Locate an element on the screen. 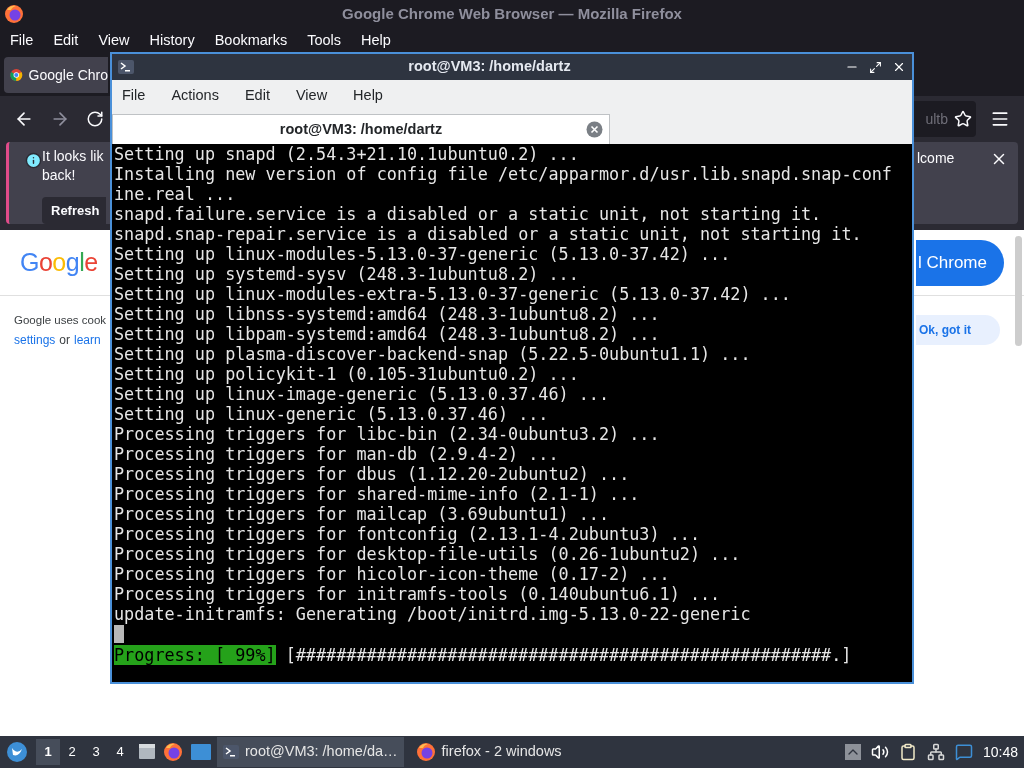 The image size is (1024, 768). start-menu-icon is located at coordinates (17, 752).